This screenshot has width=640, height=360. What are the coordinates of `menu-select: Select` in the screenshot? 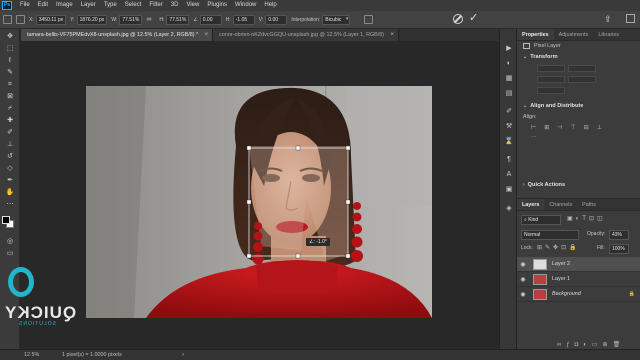 It's located at (133, 5).